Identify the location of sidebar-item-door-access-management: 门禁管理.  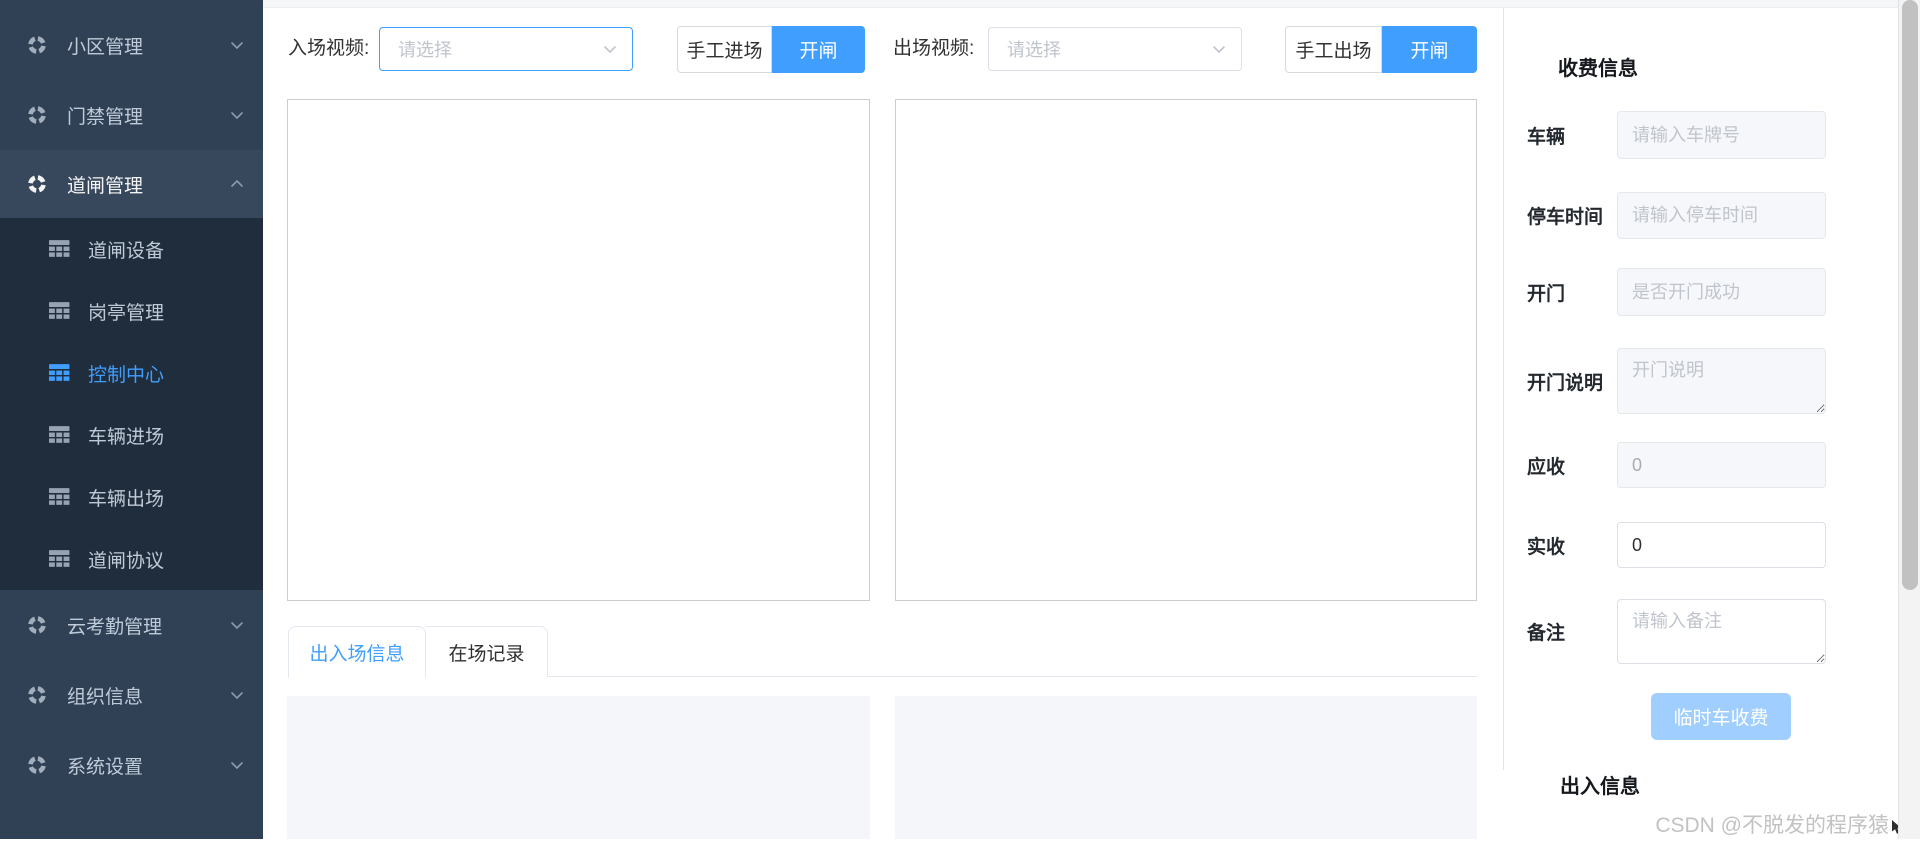
(131, 115).